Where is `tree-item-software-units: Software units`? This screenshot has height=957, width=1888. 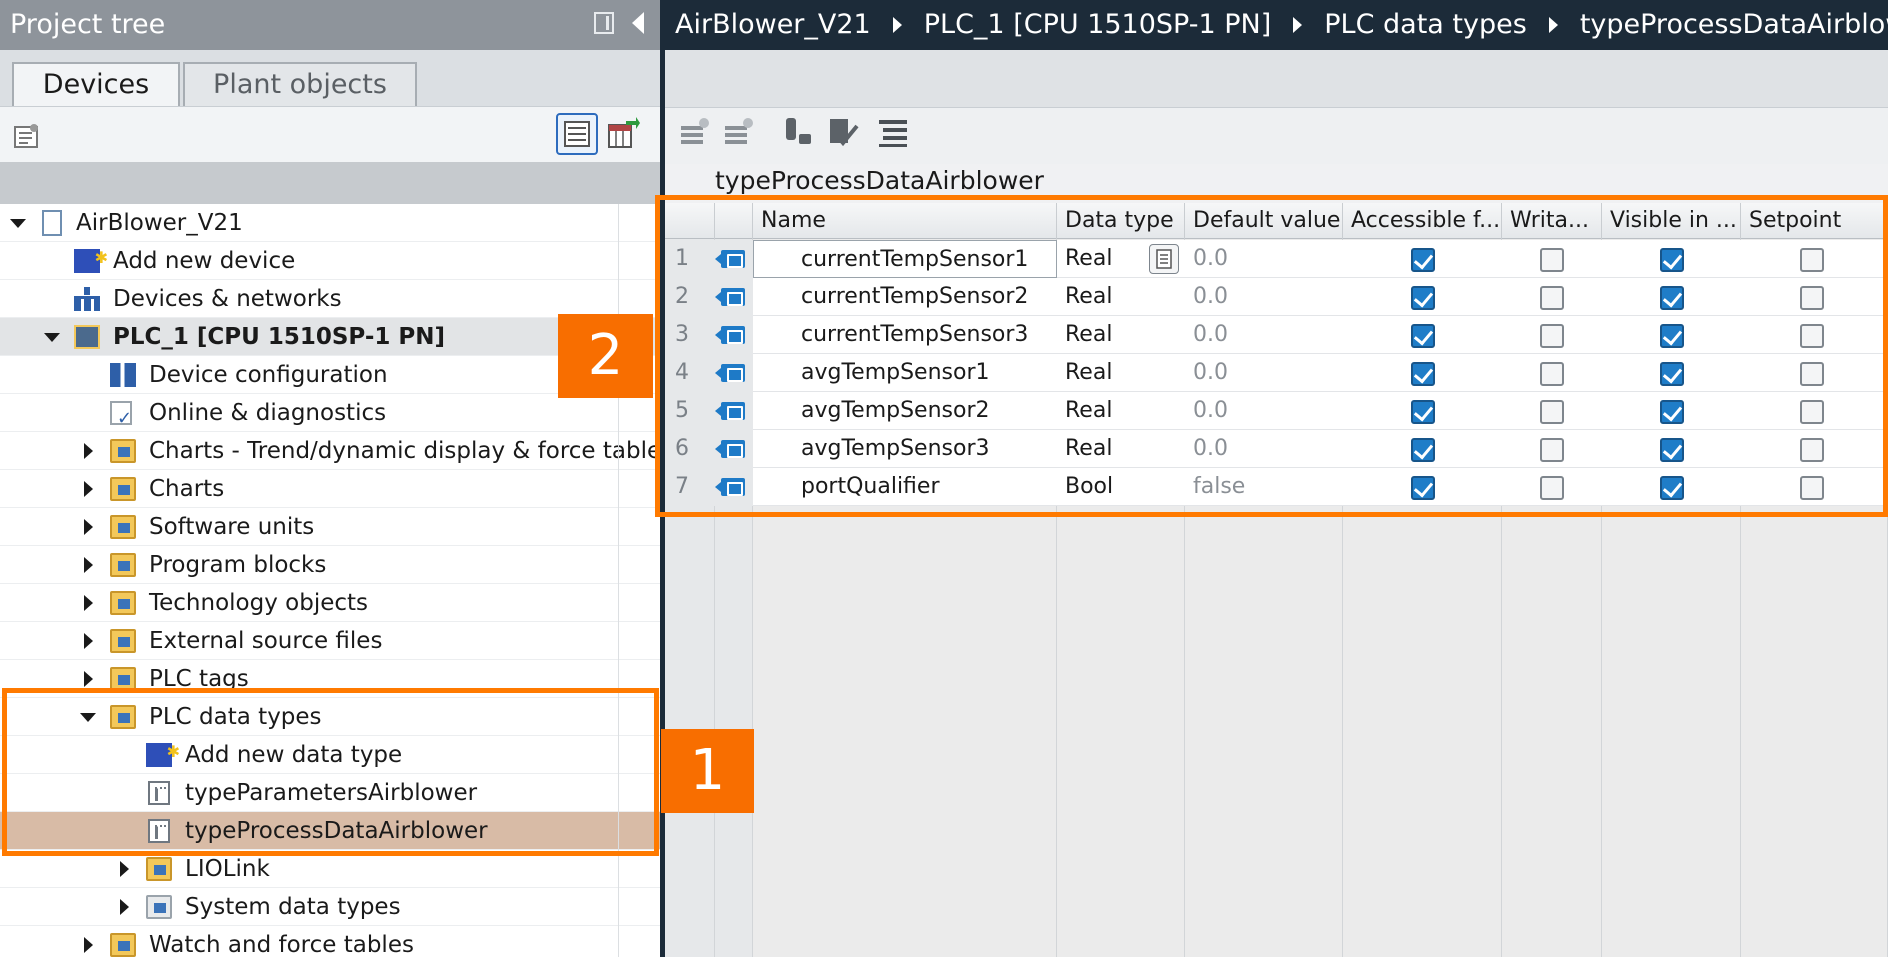 tree-item-software-units: Software units is located at coordinates (330, 527).